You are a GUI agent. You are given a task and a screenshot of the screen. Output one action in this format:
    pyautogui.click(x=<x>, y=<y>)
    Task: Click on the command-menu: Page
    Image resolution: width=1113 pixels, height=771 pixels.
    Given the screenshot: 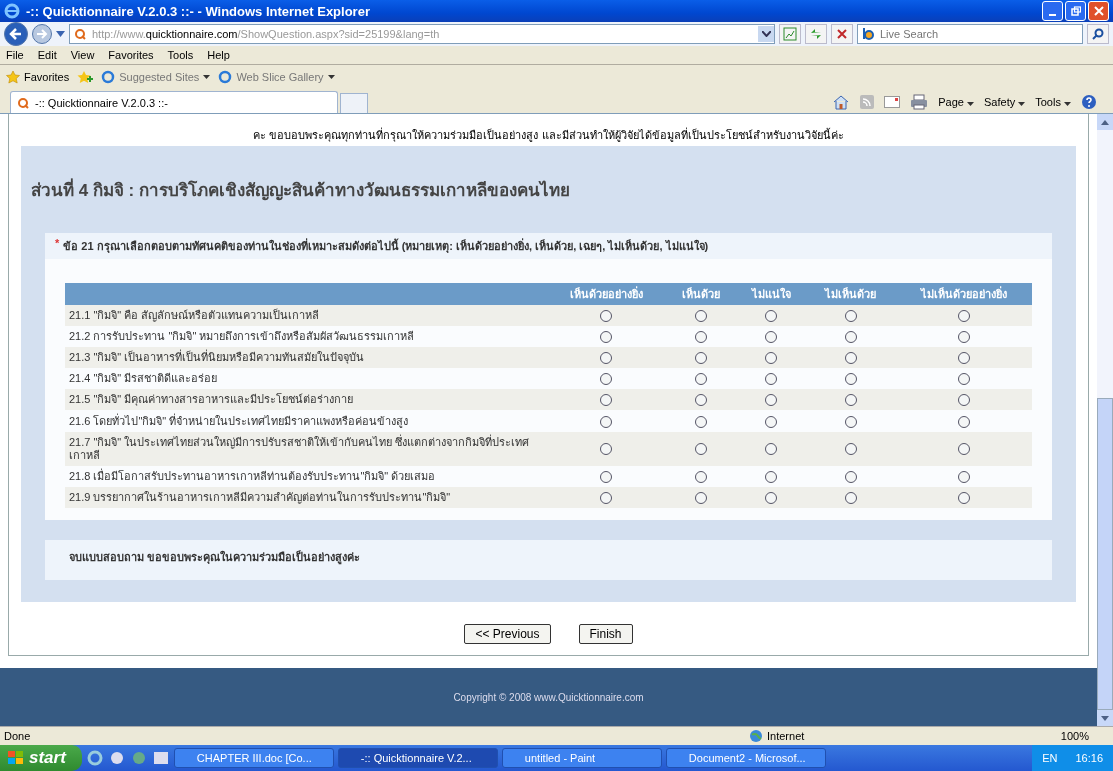 What is the action you would take?
    pyautogui.click(x=956, y=102)
    